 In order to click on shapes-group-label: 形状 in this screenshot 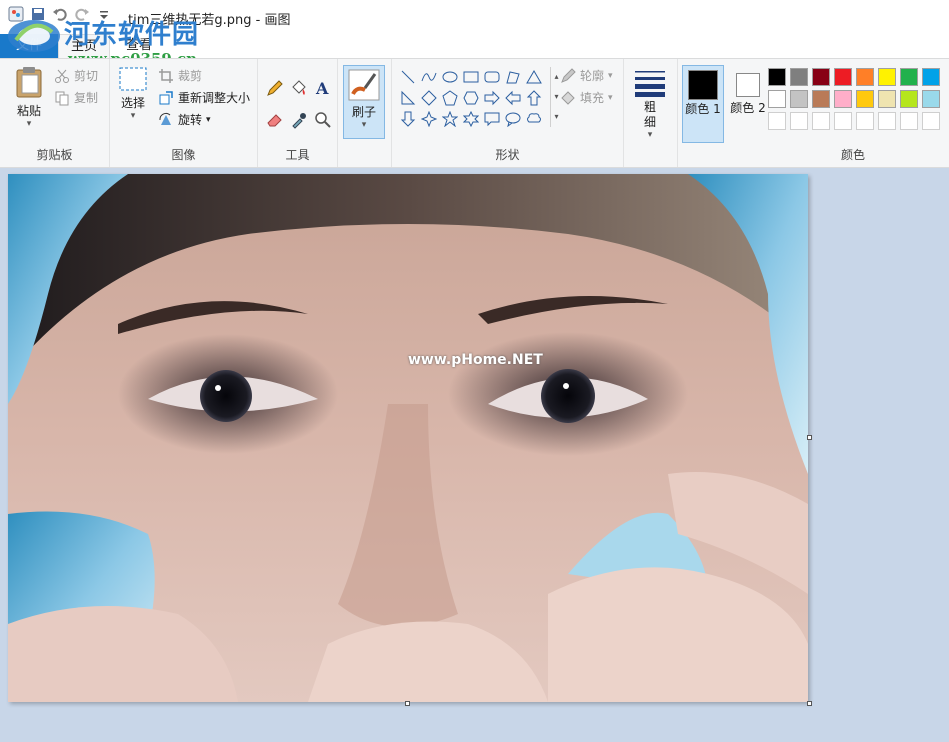, I will do `click(507, 155)`.